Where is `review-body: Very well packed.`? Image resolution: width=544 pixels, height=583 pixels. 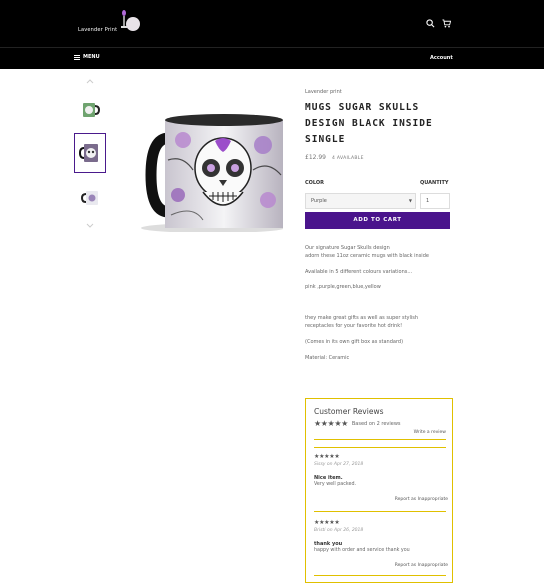
review-body: Very well packed. is located at coordinates (335, 484).